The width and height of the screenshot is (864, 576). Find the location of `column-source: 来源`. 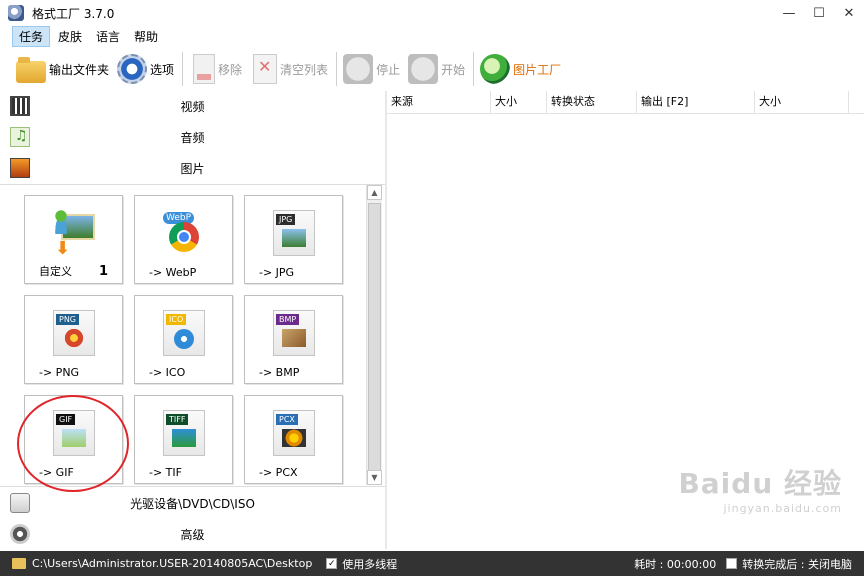

column-source: 来源 is located at coordinates (439, 102).